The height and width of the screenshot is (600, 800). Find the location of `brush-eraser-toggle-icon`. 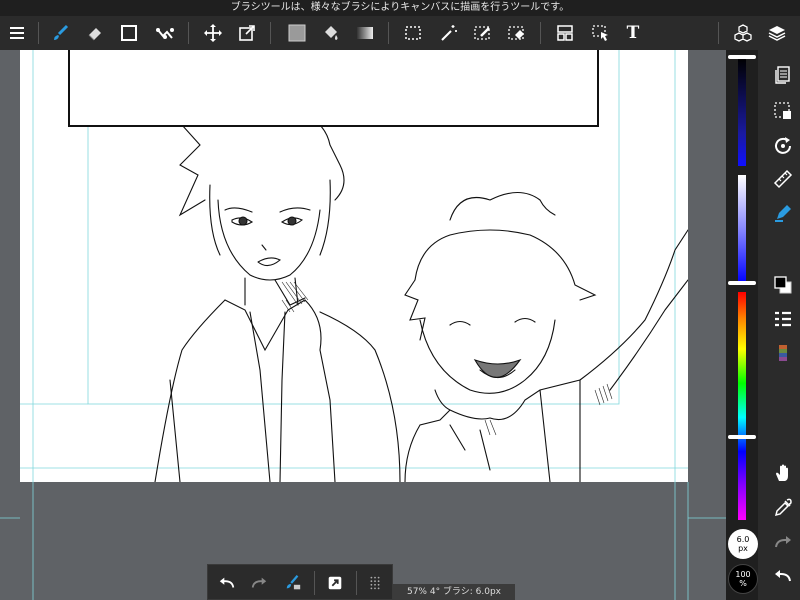

brush-eraser-toggle-icon is located at coordinates (293, 583).